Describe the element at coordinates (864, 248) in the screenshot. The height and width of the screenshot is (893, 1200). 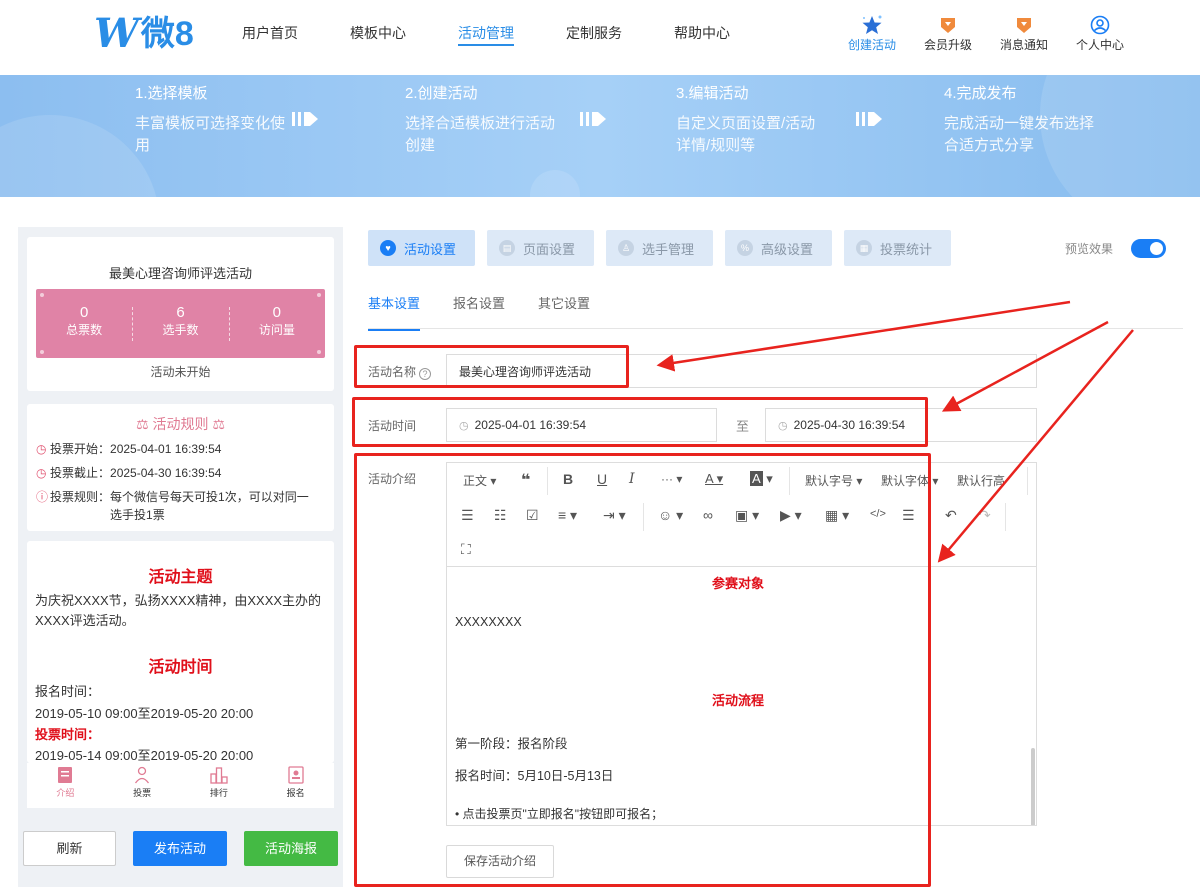
I see `statistics-icon: ▦` at that location.